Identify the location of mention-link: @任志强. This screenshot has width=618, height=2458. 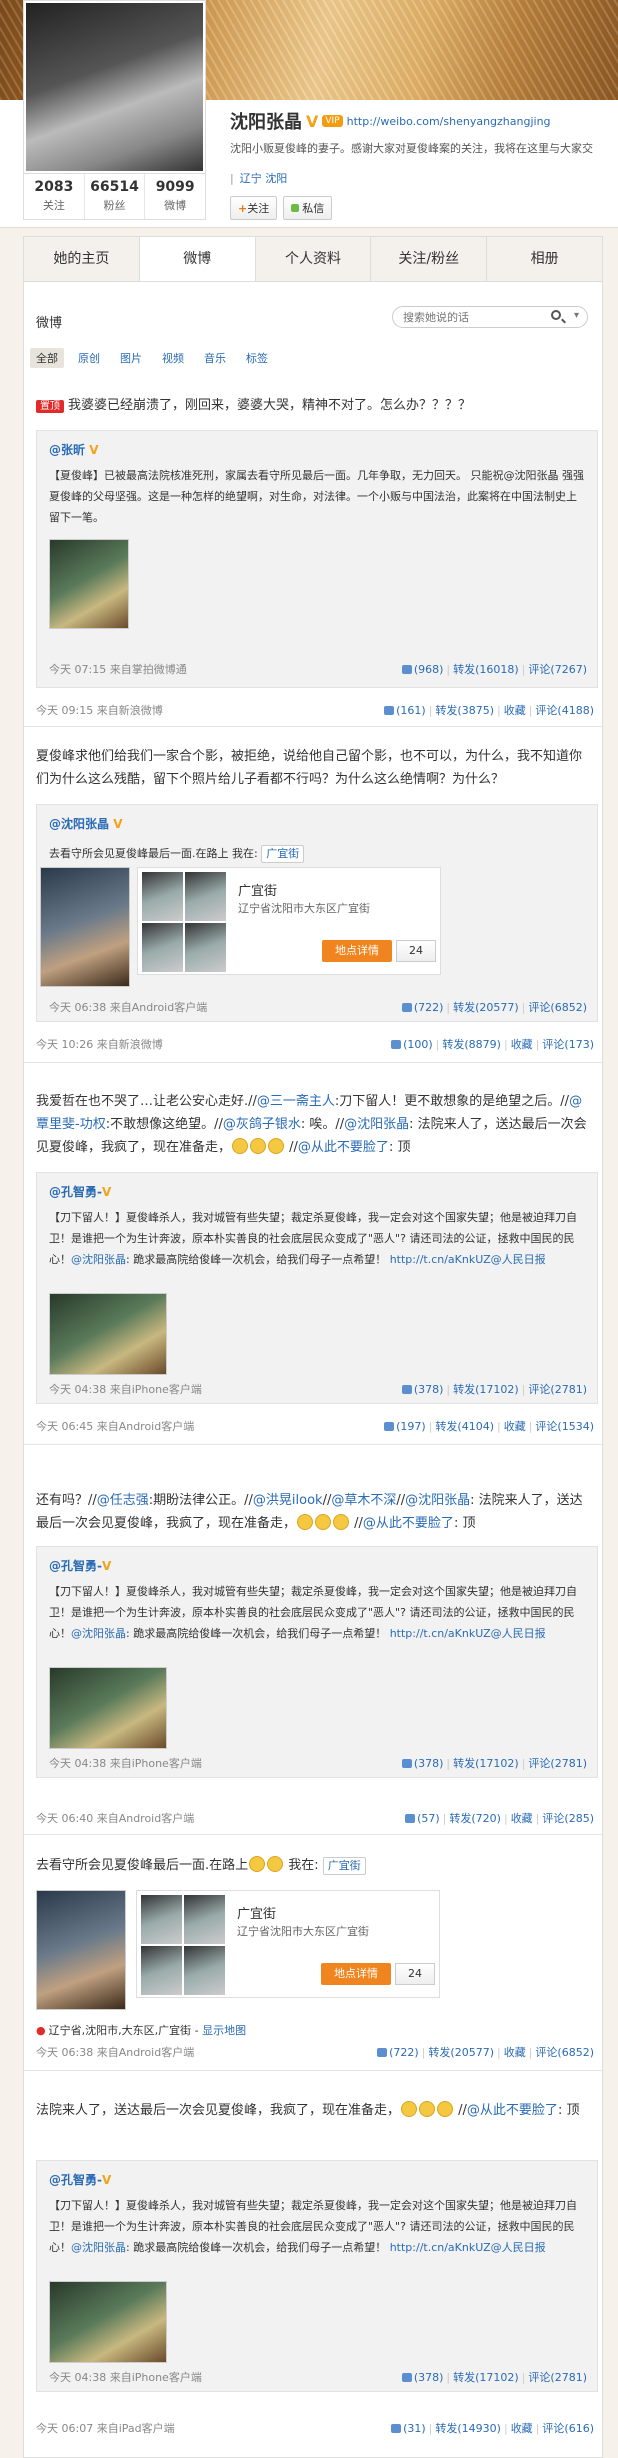
(123, 1500).